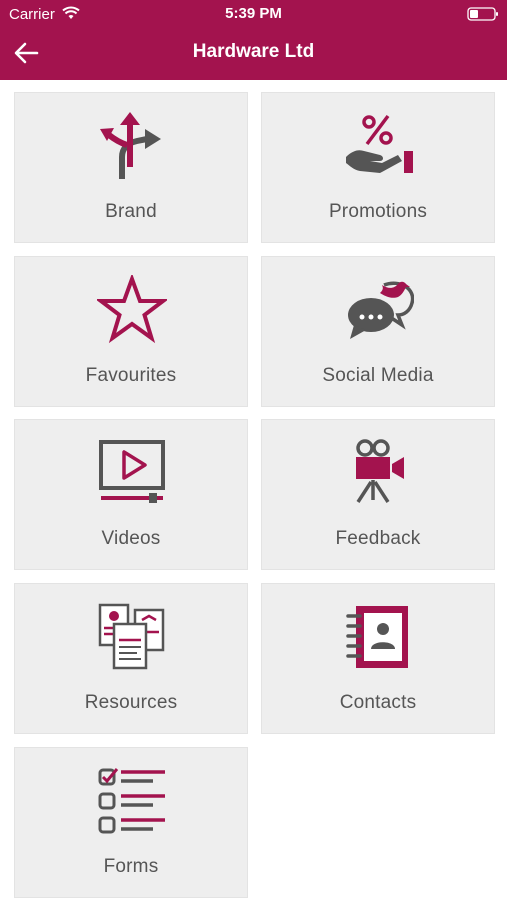 The height and width of the screenshot is (900, 507). What do you see at coordinates (378, 375) in the screenshot?
I see `tile-label: Social Media` at bounding box center [378, 375].